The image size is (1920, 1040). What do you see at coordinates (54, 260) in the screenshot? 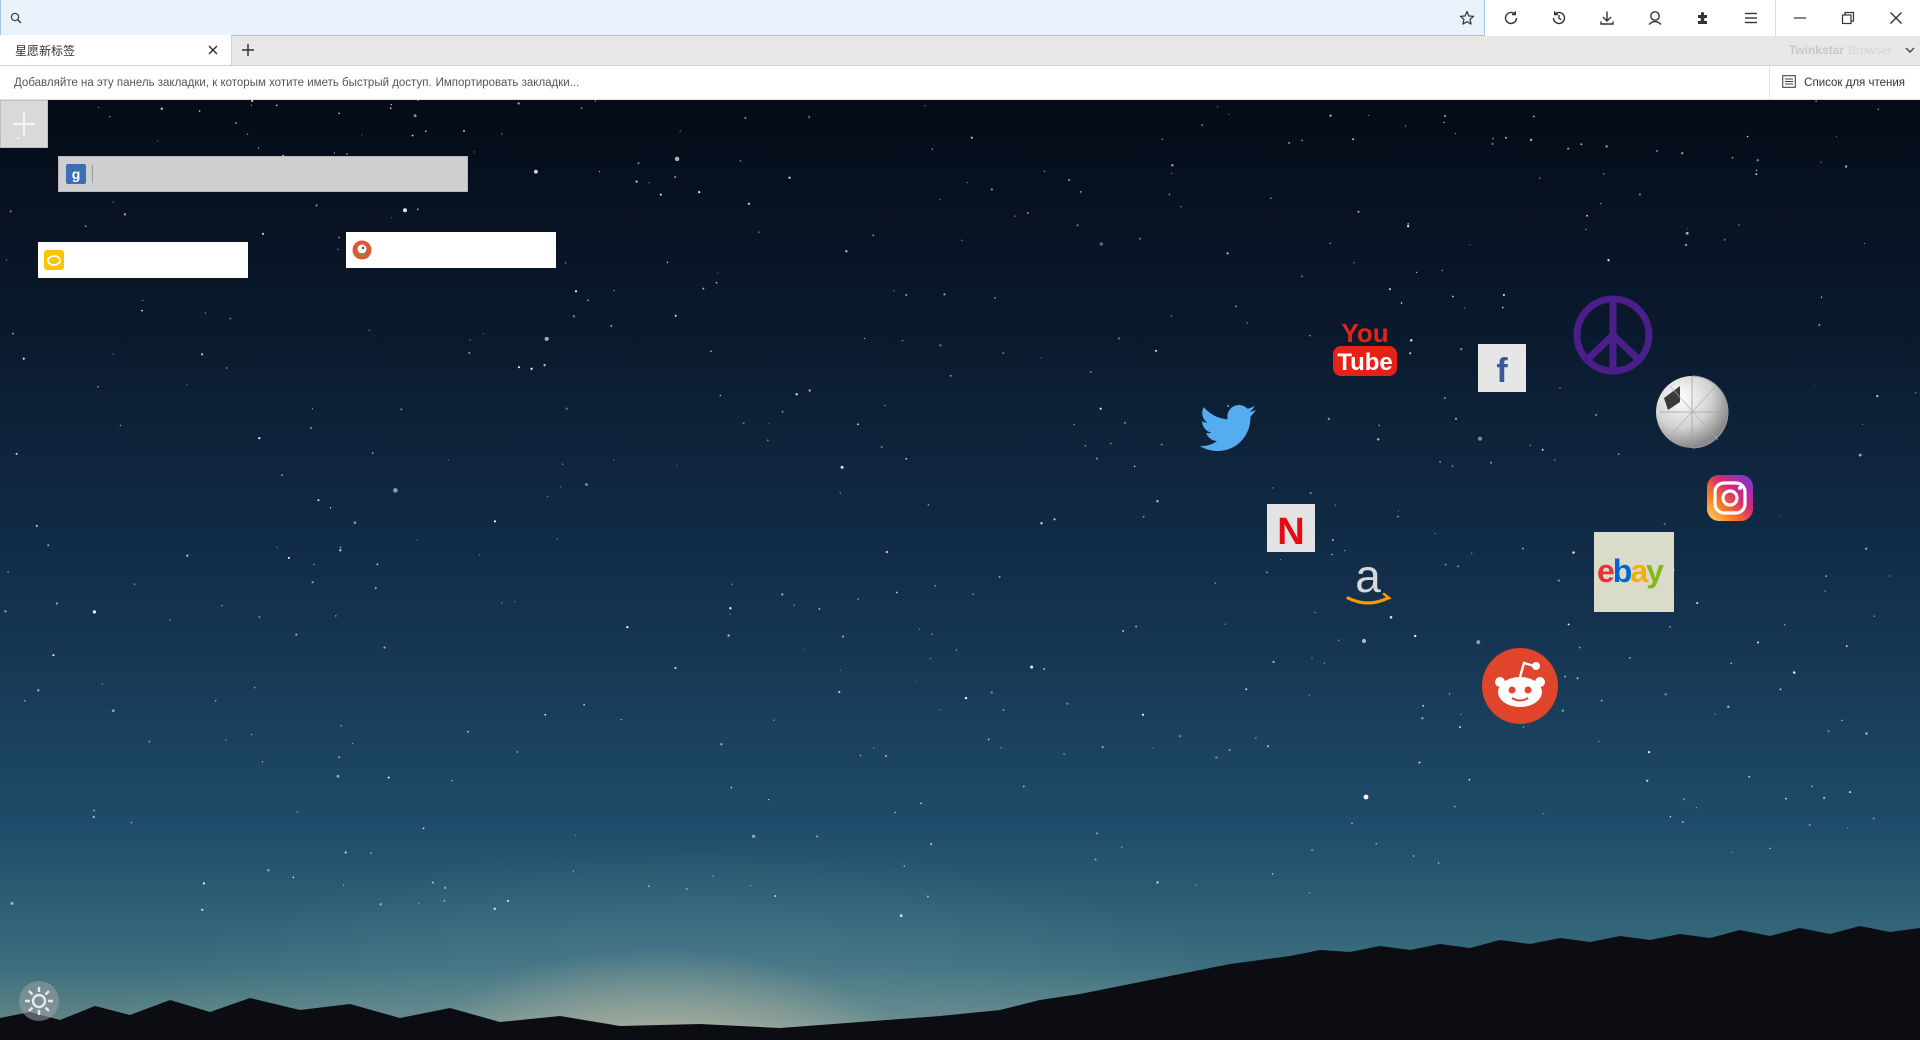
I see `yandex-icon` at bounding box center [54, 260].